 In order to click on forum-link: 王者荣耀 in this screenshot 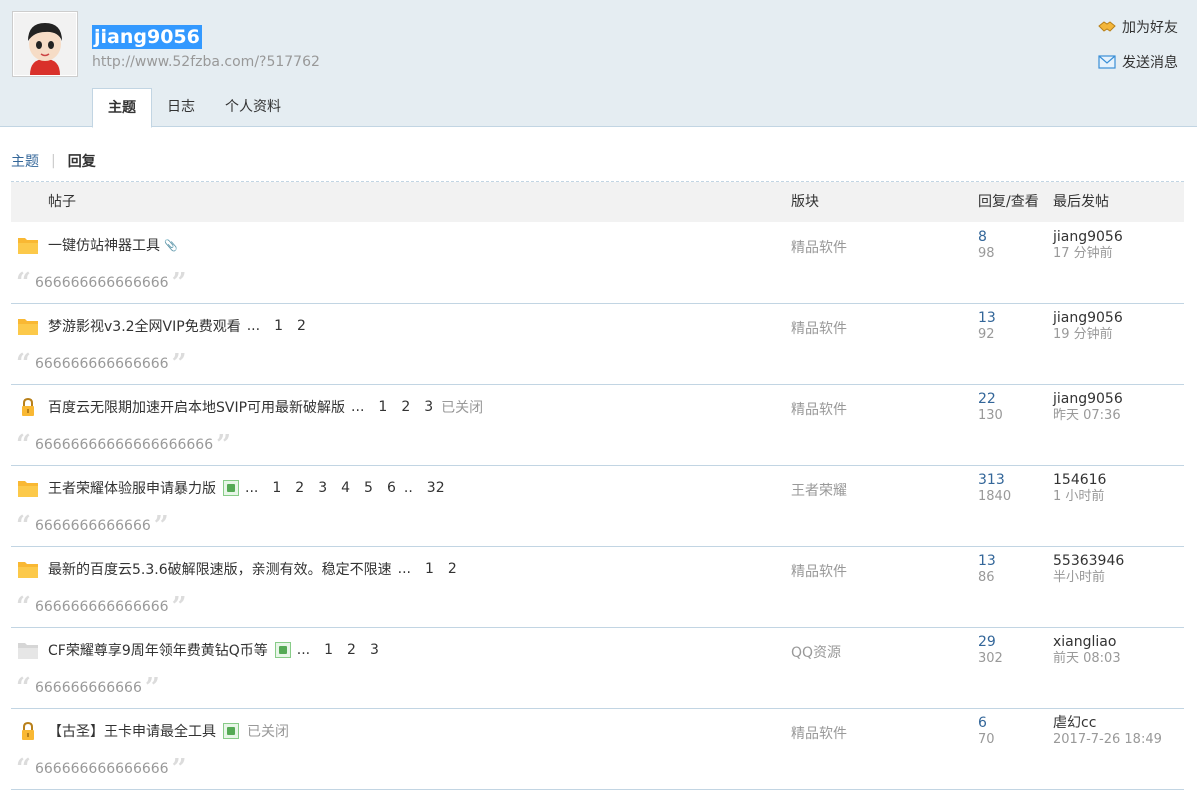, I will do `click(819, 490)`.